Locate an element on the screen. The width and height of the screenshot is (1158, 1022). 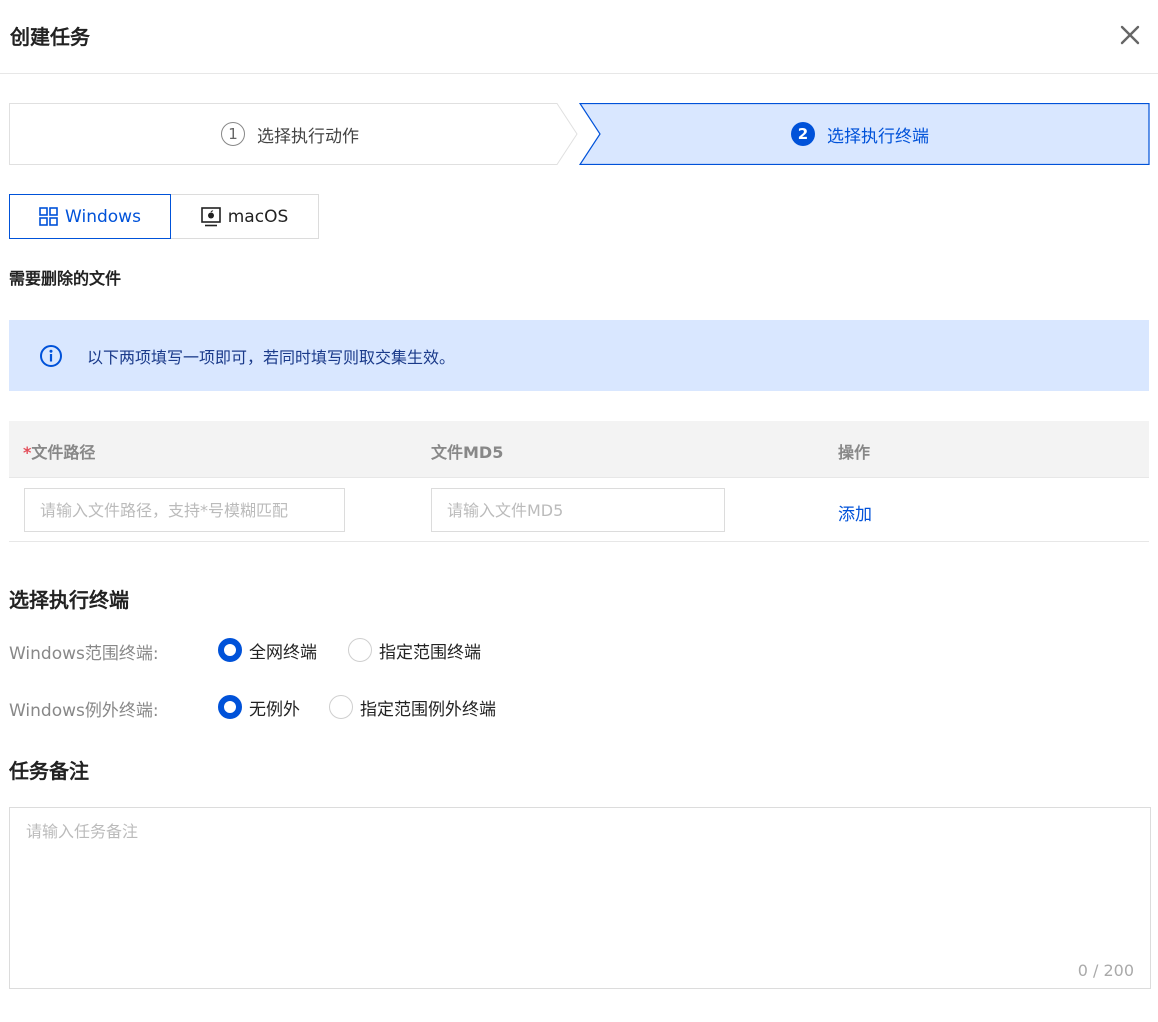
scope-option-all: 全网终端 is located at coordinates (267, 650).